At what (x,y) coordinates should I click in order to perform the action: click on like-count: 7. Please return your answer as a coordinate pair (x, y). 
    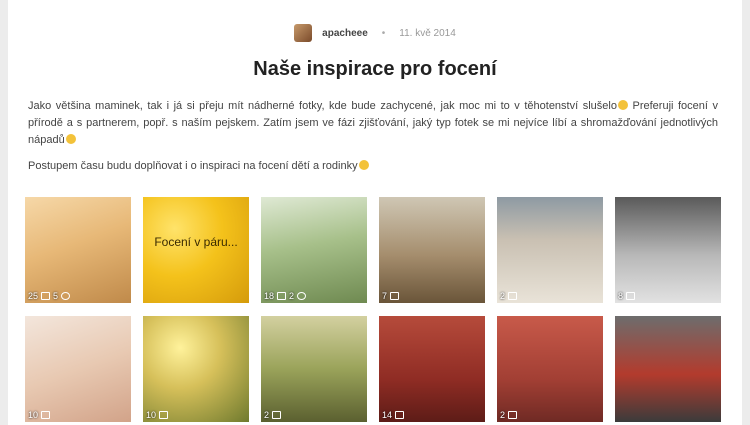
    Looking at the image, I should click on (385, 296).